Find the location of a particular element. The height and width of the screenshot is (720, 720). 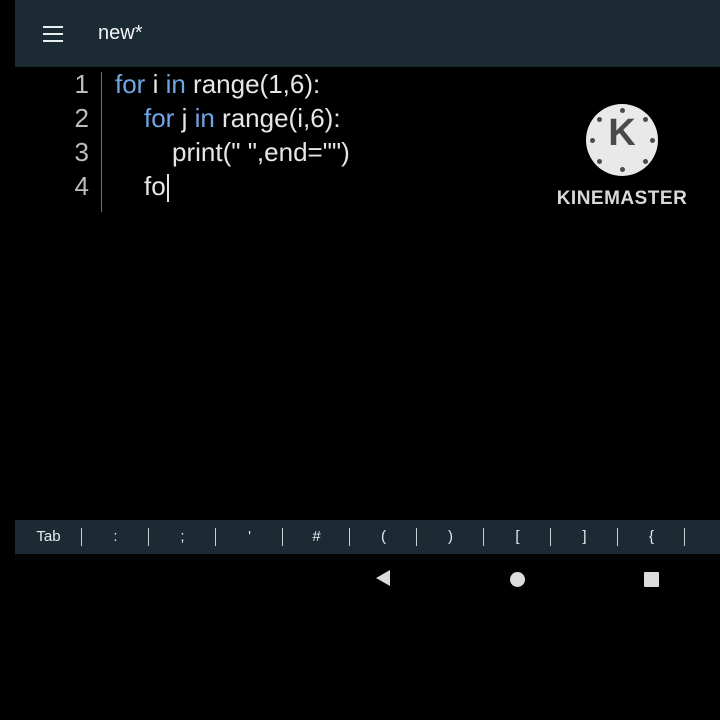

recents-square-icon is located at coordinates (651, 579).